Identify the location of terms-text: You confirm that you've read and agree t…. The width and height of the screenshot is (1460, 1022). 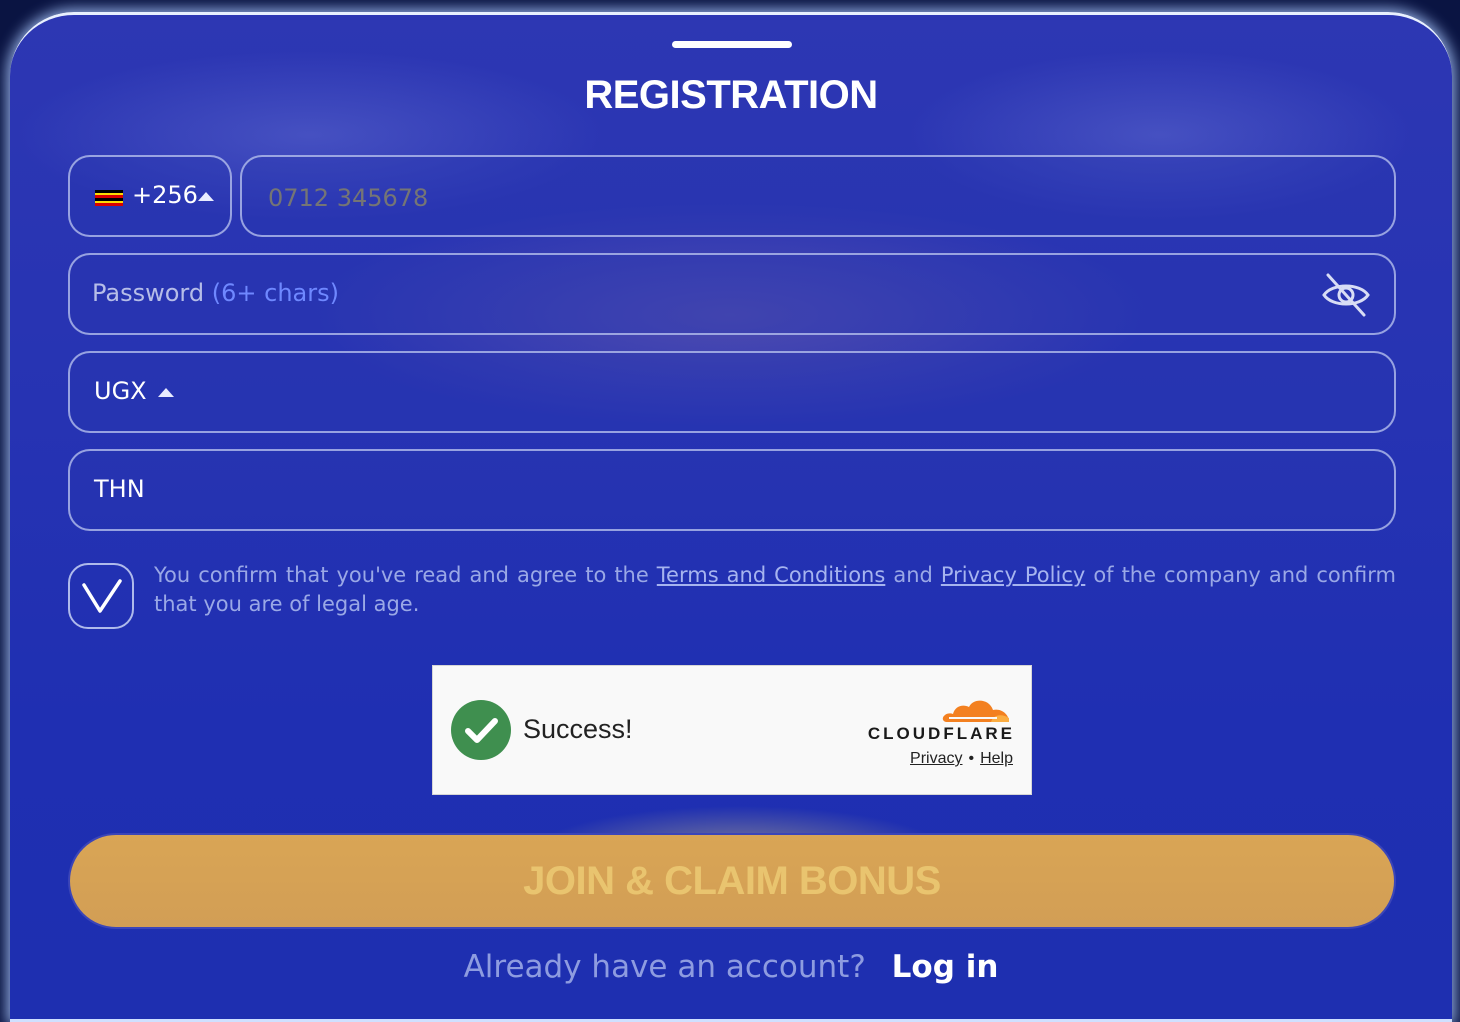
(775, 589).